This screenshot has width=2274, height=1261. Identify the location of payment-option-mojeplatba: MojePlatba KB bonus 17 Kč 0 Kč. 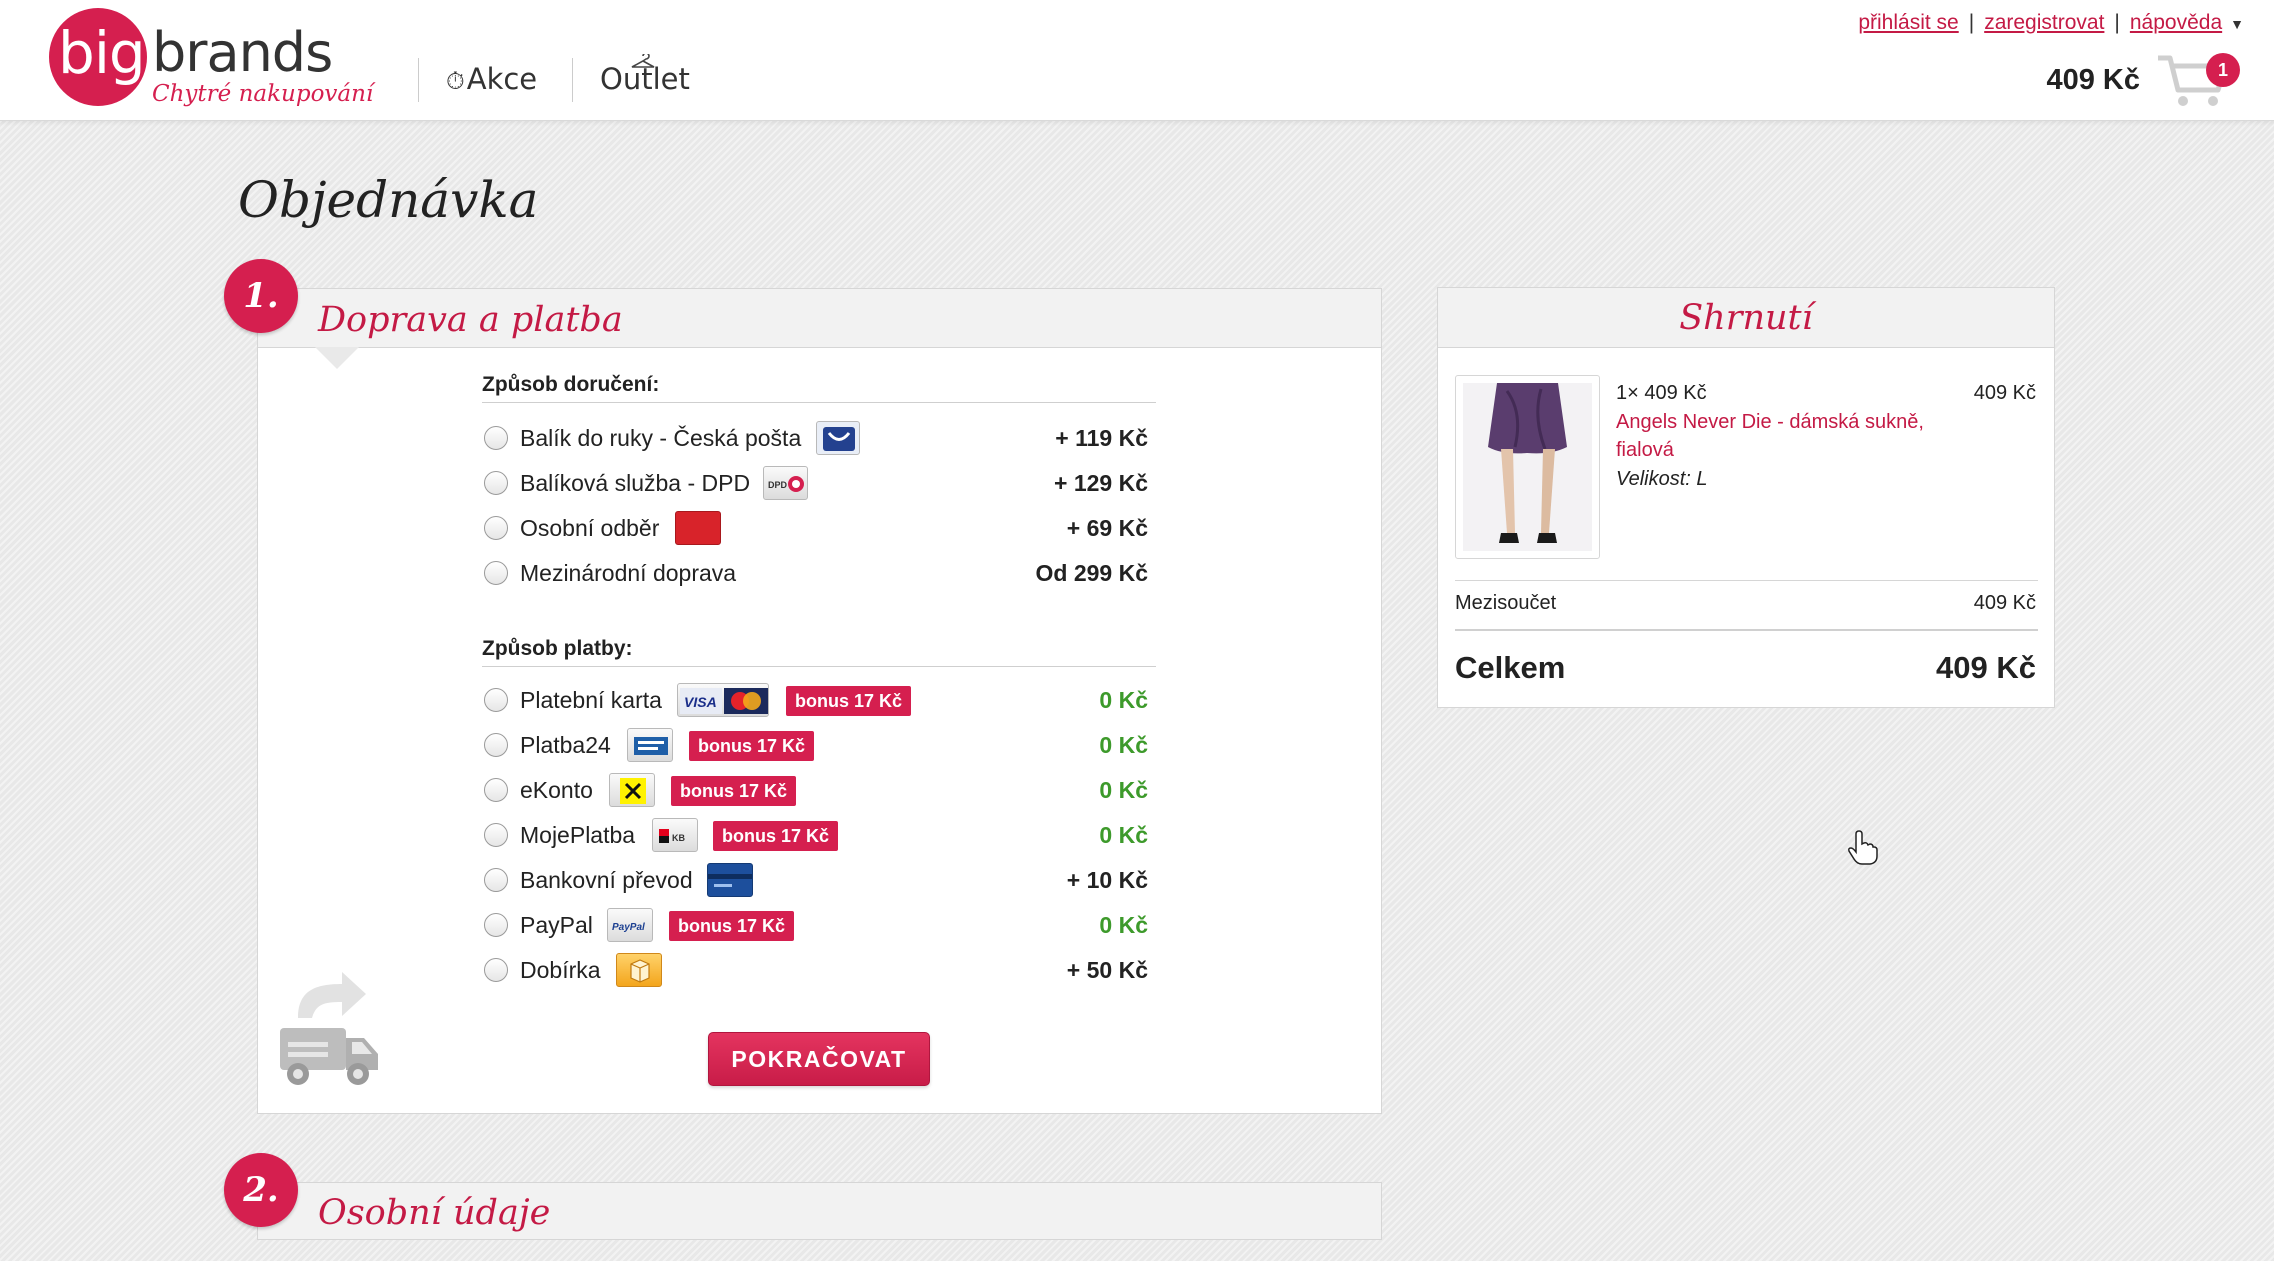
(819, 835).